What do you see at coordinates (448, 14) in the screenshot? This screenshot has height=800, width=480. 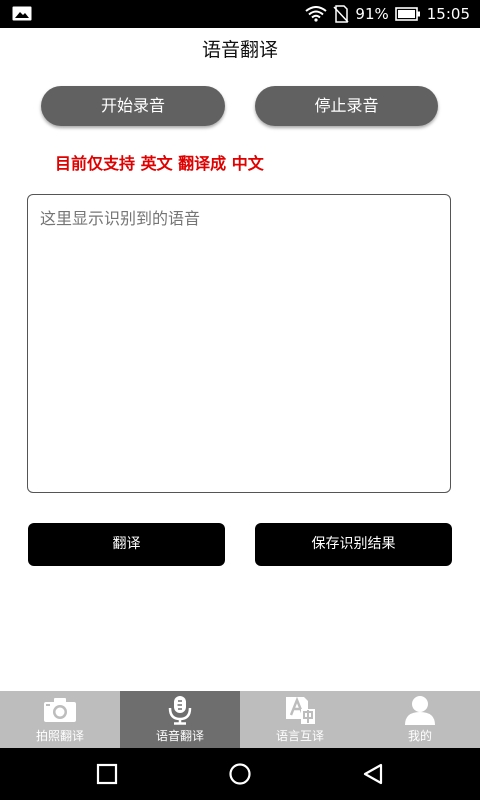 I see `clock: 15:05` at bounding box center [448, 14].